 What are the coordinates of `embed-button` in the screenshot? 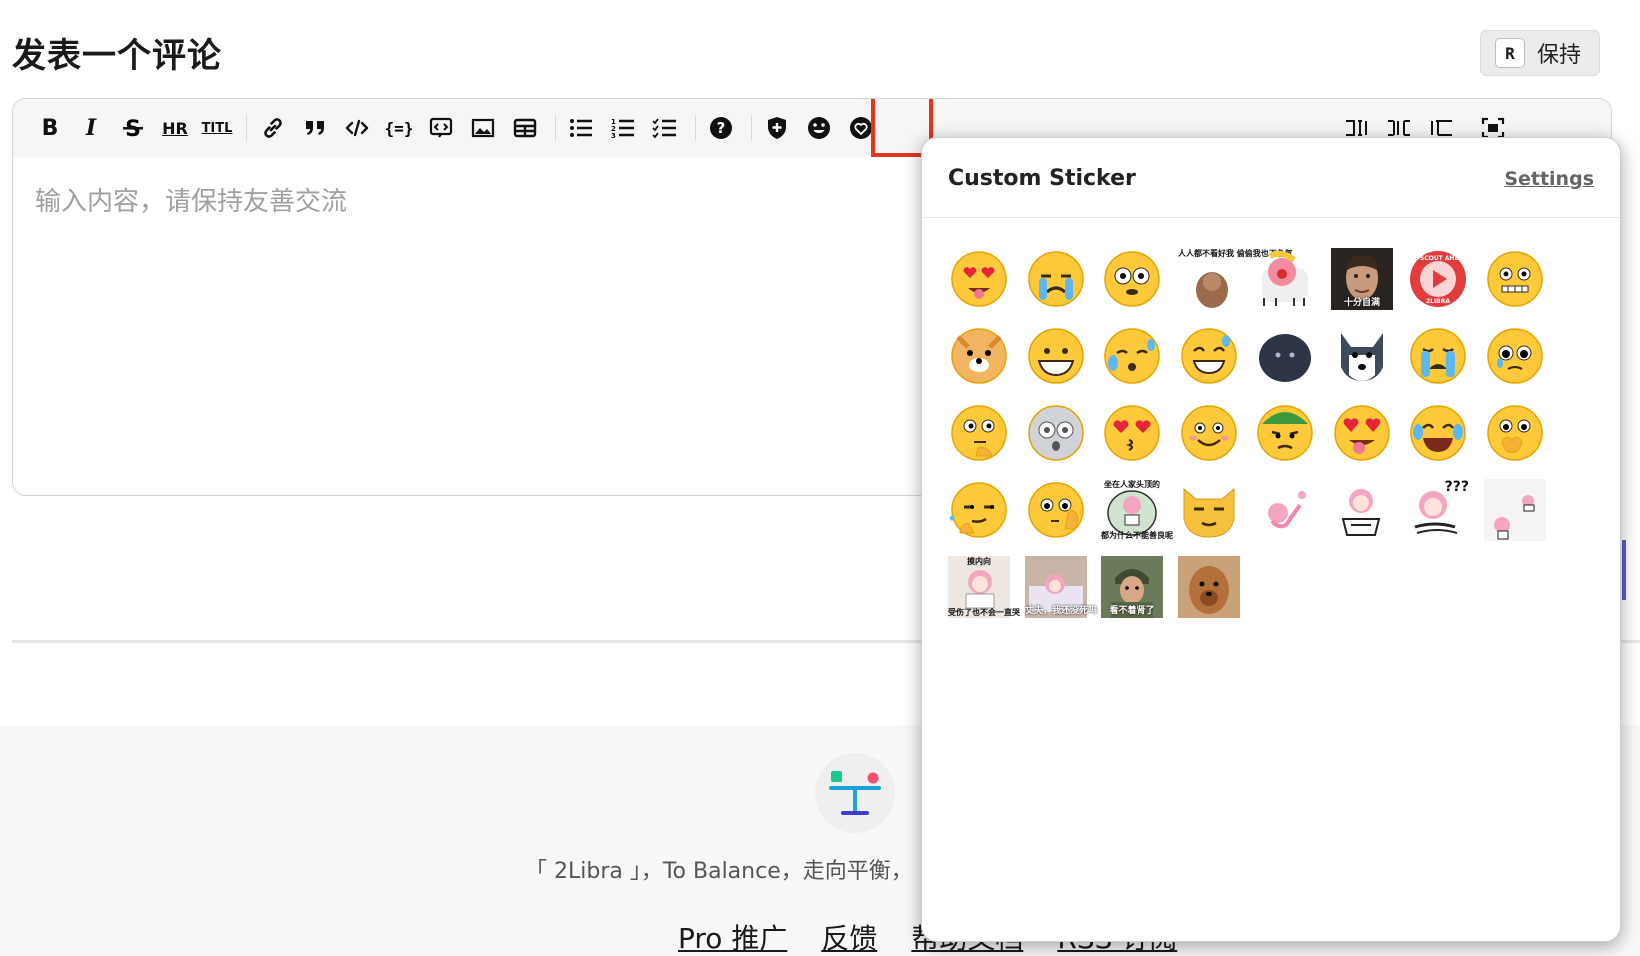 It's located at (441, 128).